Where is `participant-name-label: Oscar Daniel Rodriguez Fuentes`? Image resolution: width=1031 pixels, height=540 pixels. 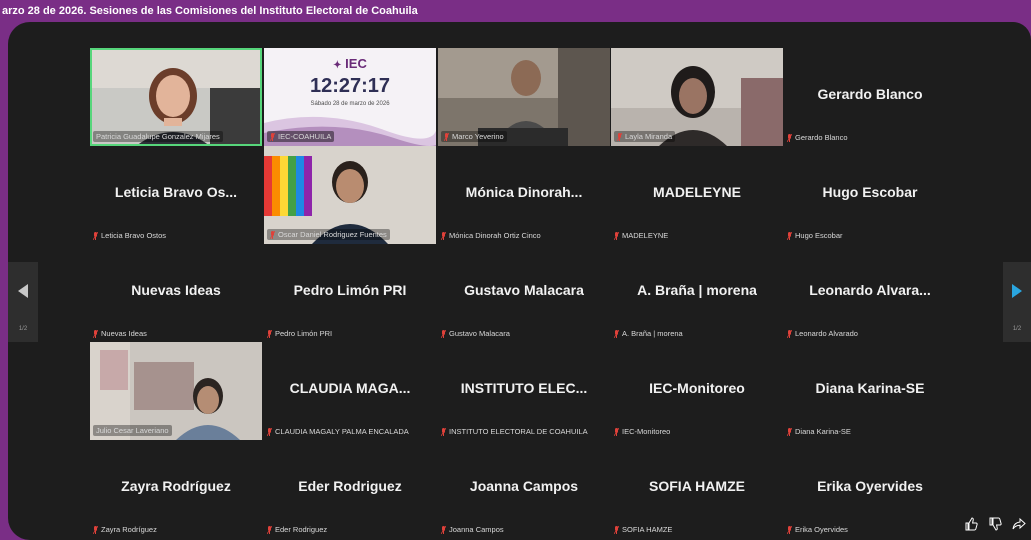
participant-name-label: Oscar Daniel Rodriguez Fuentes is located at coordinates (328, 234).